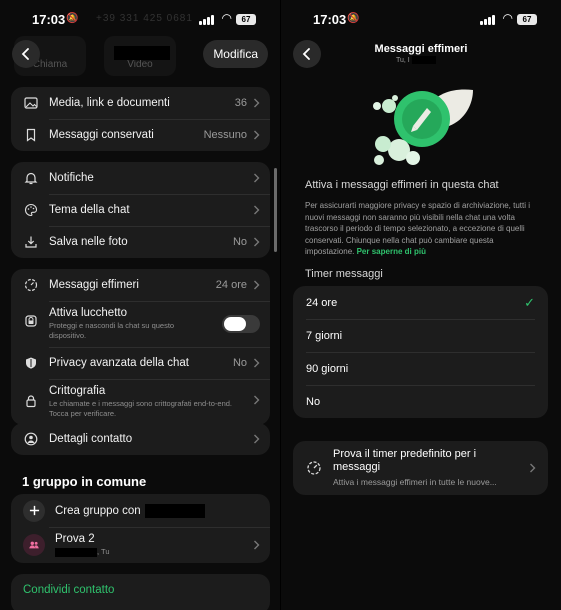 This screenshot has height=610, width=561. I want to click on shield-icon, so click(31, 363).